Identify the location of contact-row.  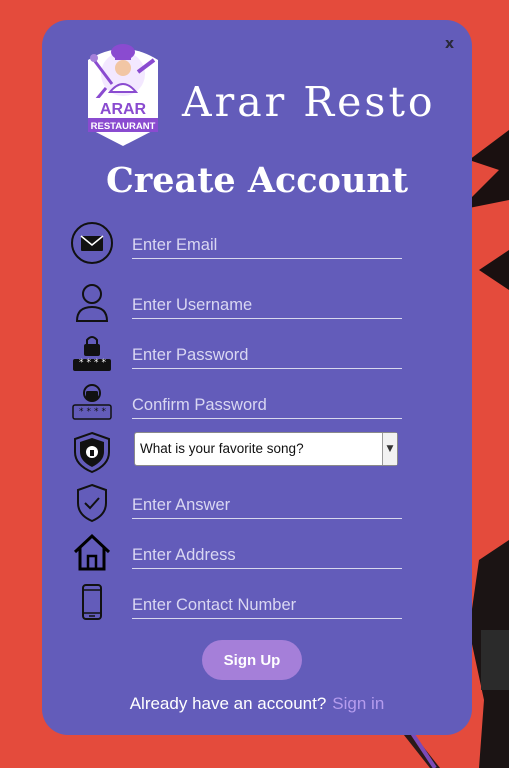
(236, 603).